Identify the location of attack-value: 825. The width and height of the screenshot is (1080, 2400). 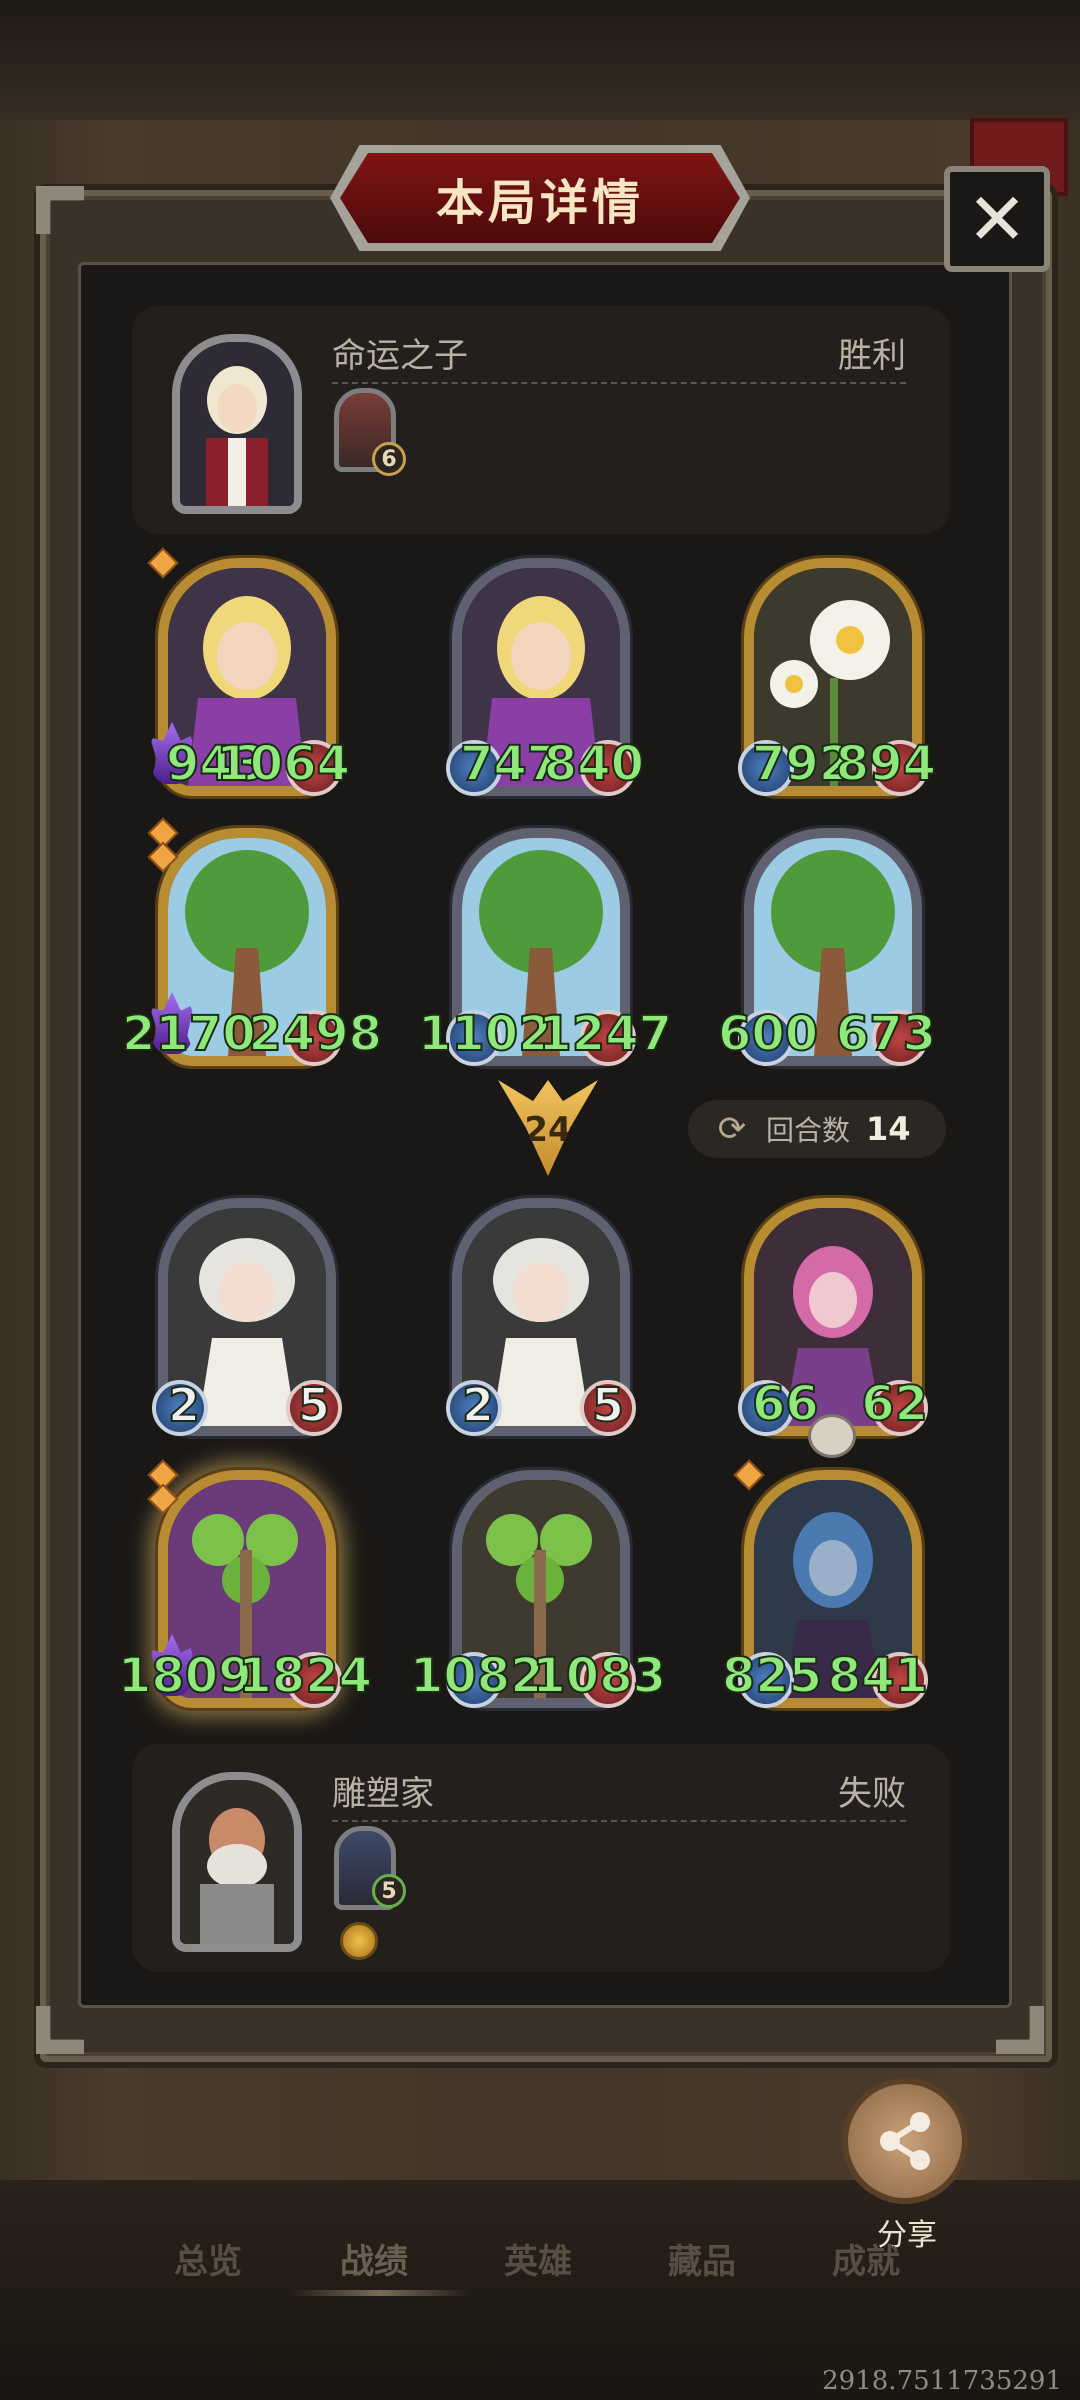
(772, 1676).